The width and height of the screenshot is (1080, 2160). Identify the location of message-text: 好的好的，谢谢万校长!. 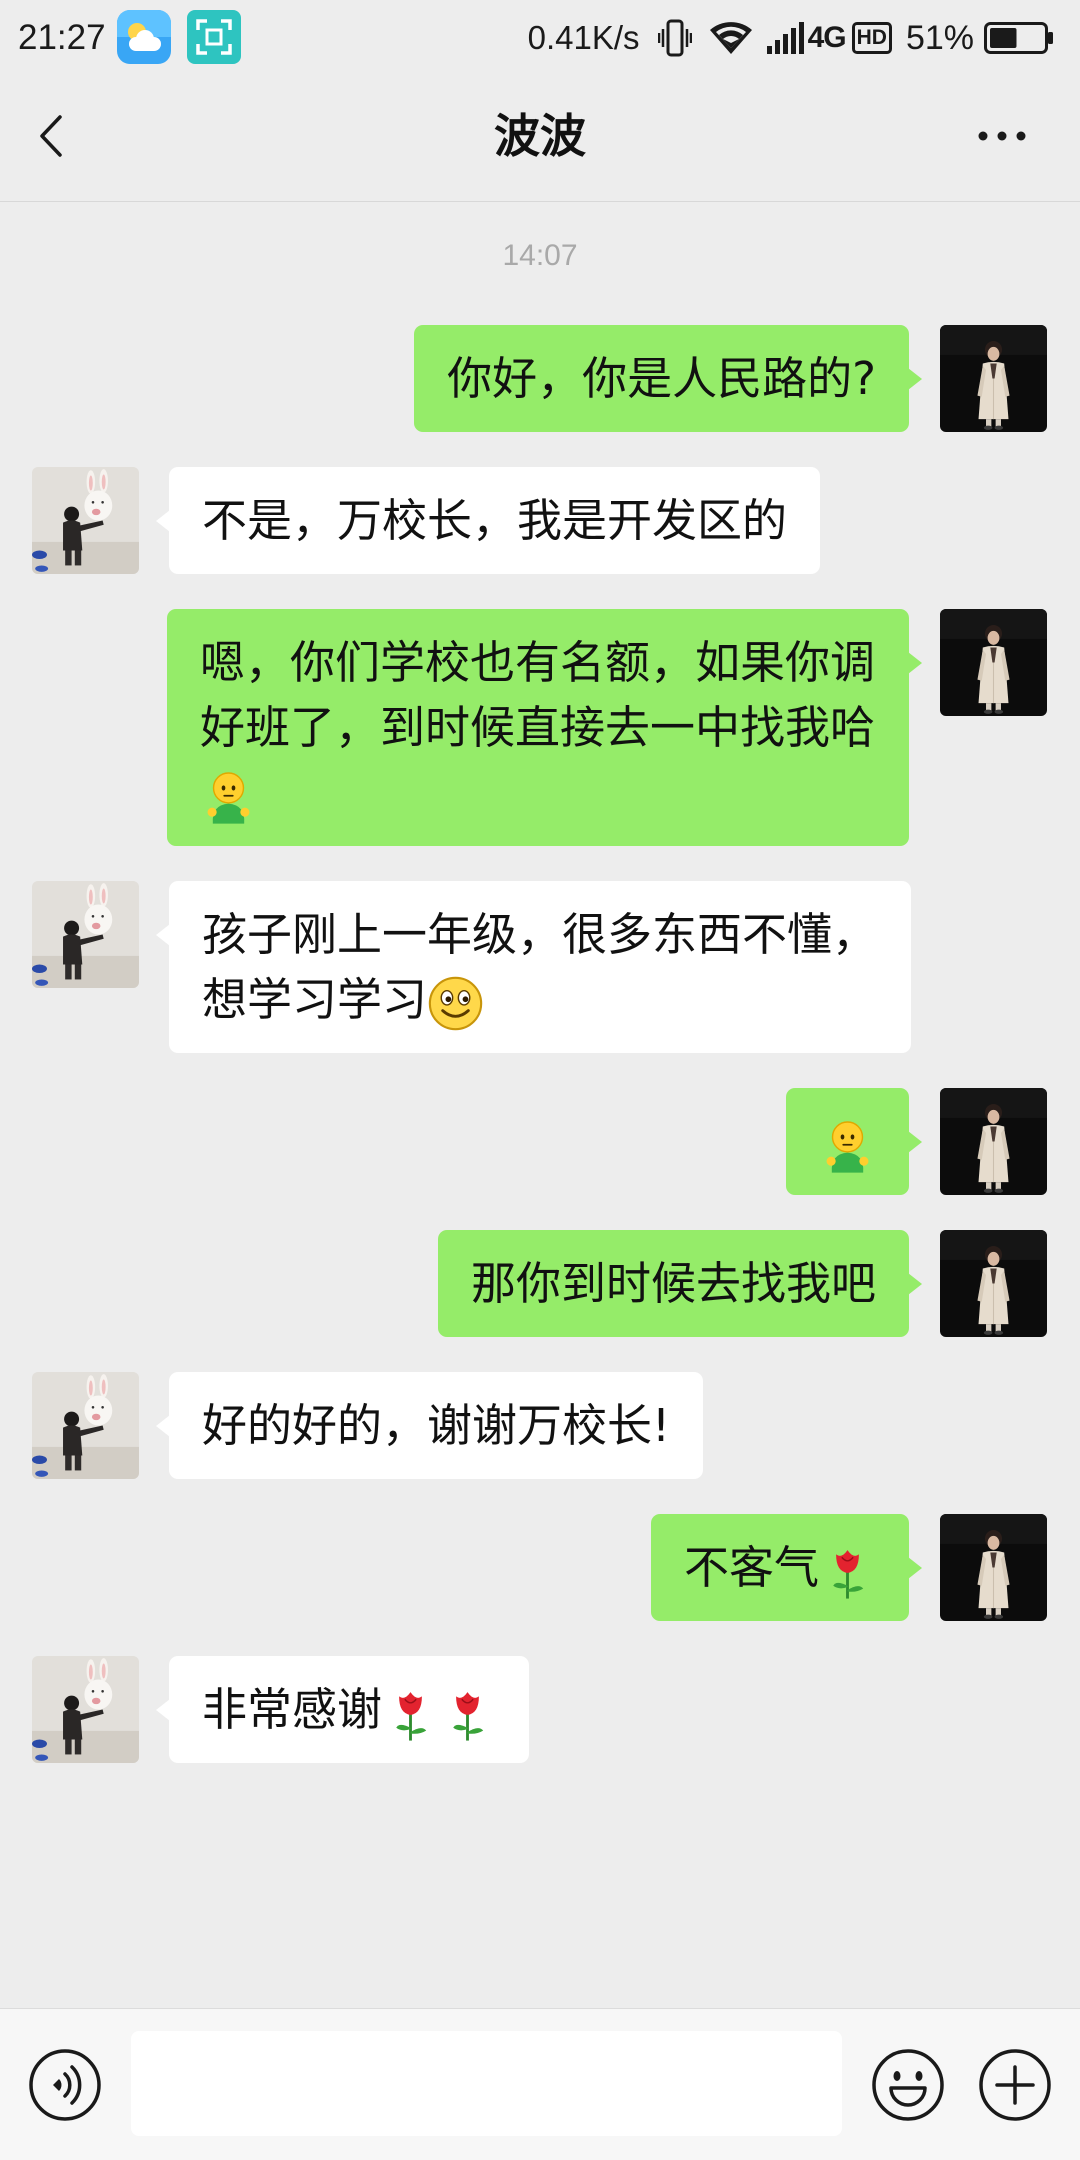
(436, 1425).